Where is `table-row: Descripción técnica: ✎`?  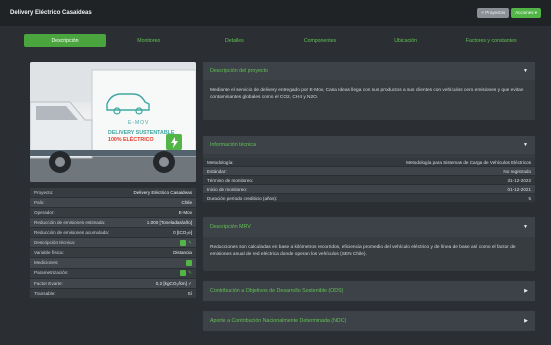 table-row: Descripción técnica: ✎ is located at coordinates (113, 243).